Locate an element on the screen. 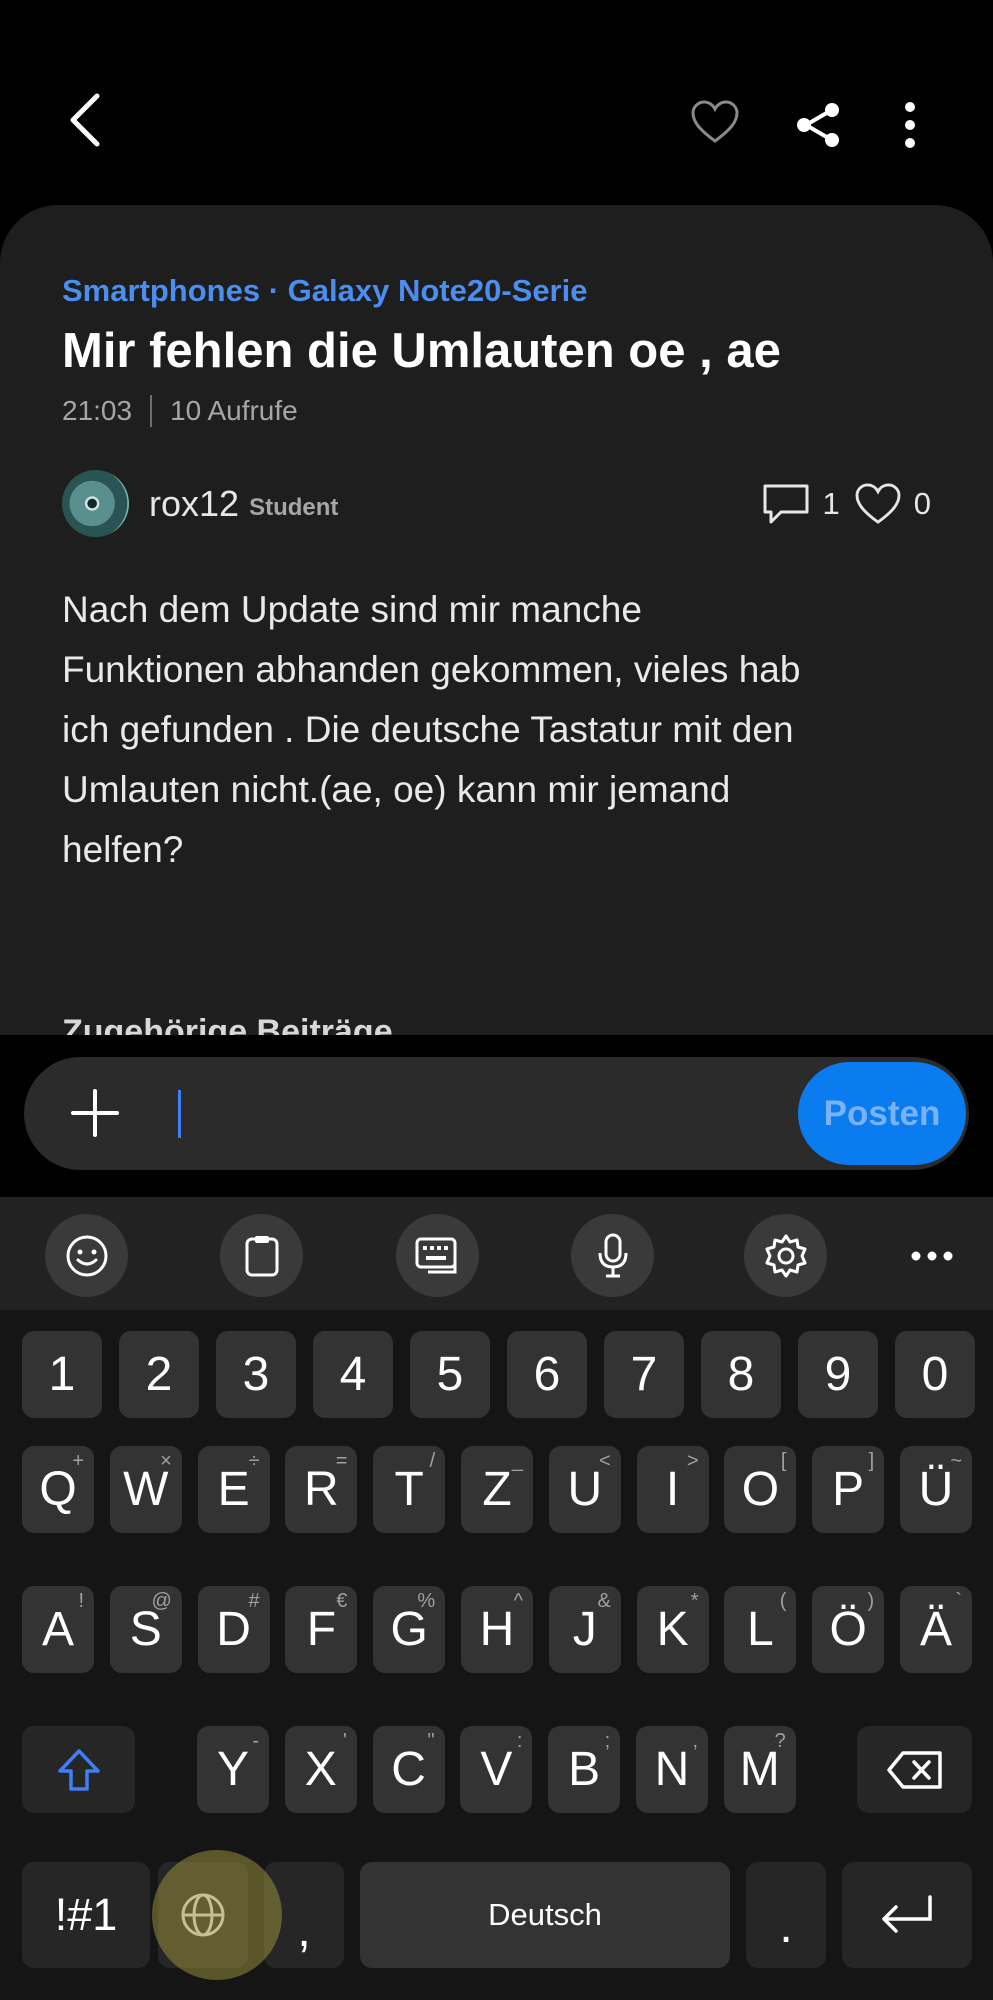 The width and height of the screenshot is (993, 2000). author-row: rox12 Student is located at coordinates (200, 503).